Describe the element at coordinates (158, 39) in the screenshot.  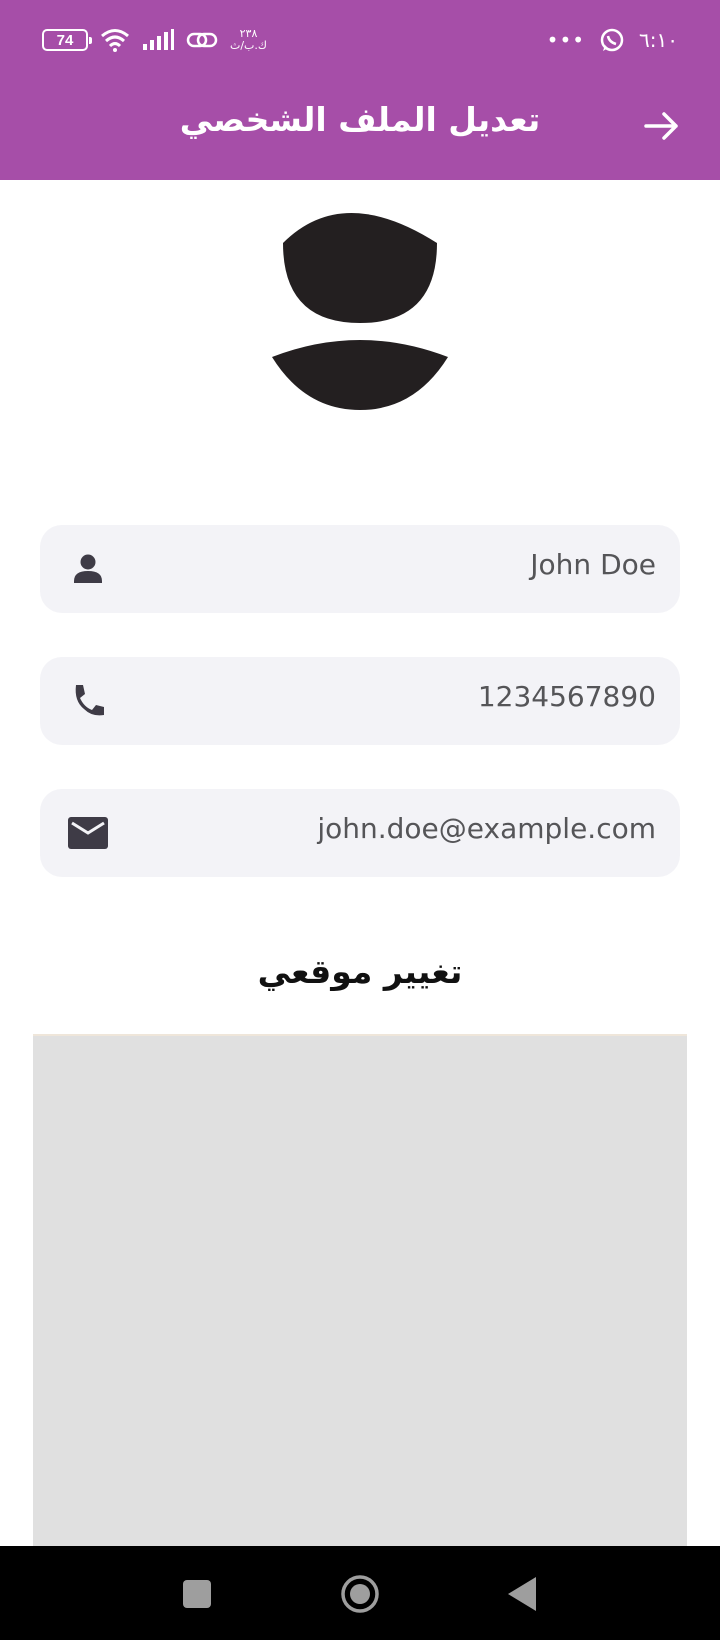
I see `signal-icon` at that location.